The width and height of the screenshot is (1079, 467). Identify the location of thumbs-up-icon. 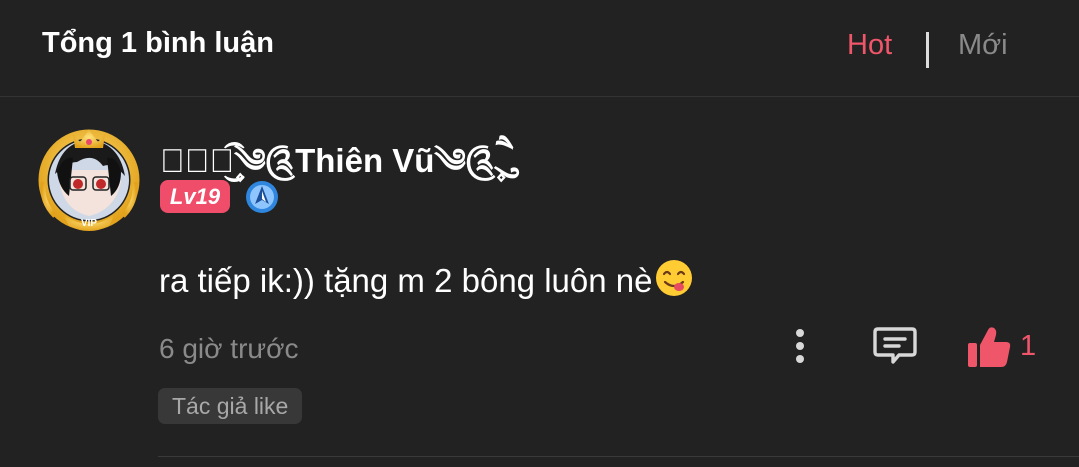
(989, 347).